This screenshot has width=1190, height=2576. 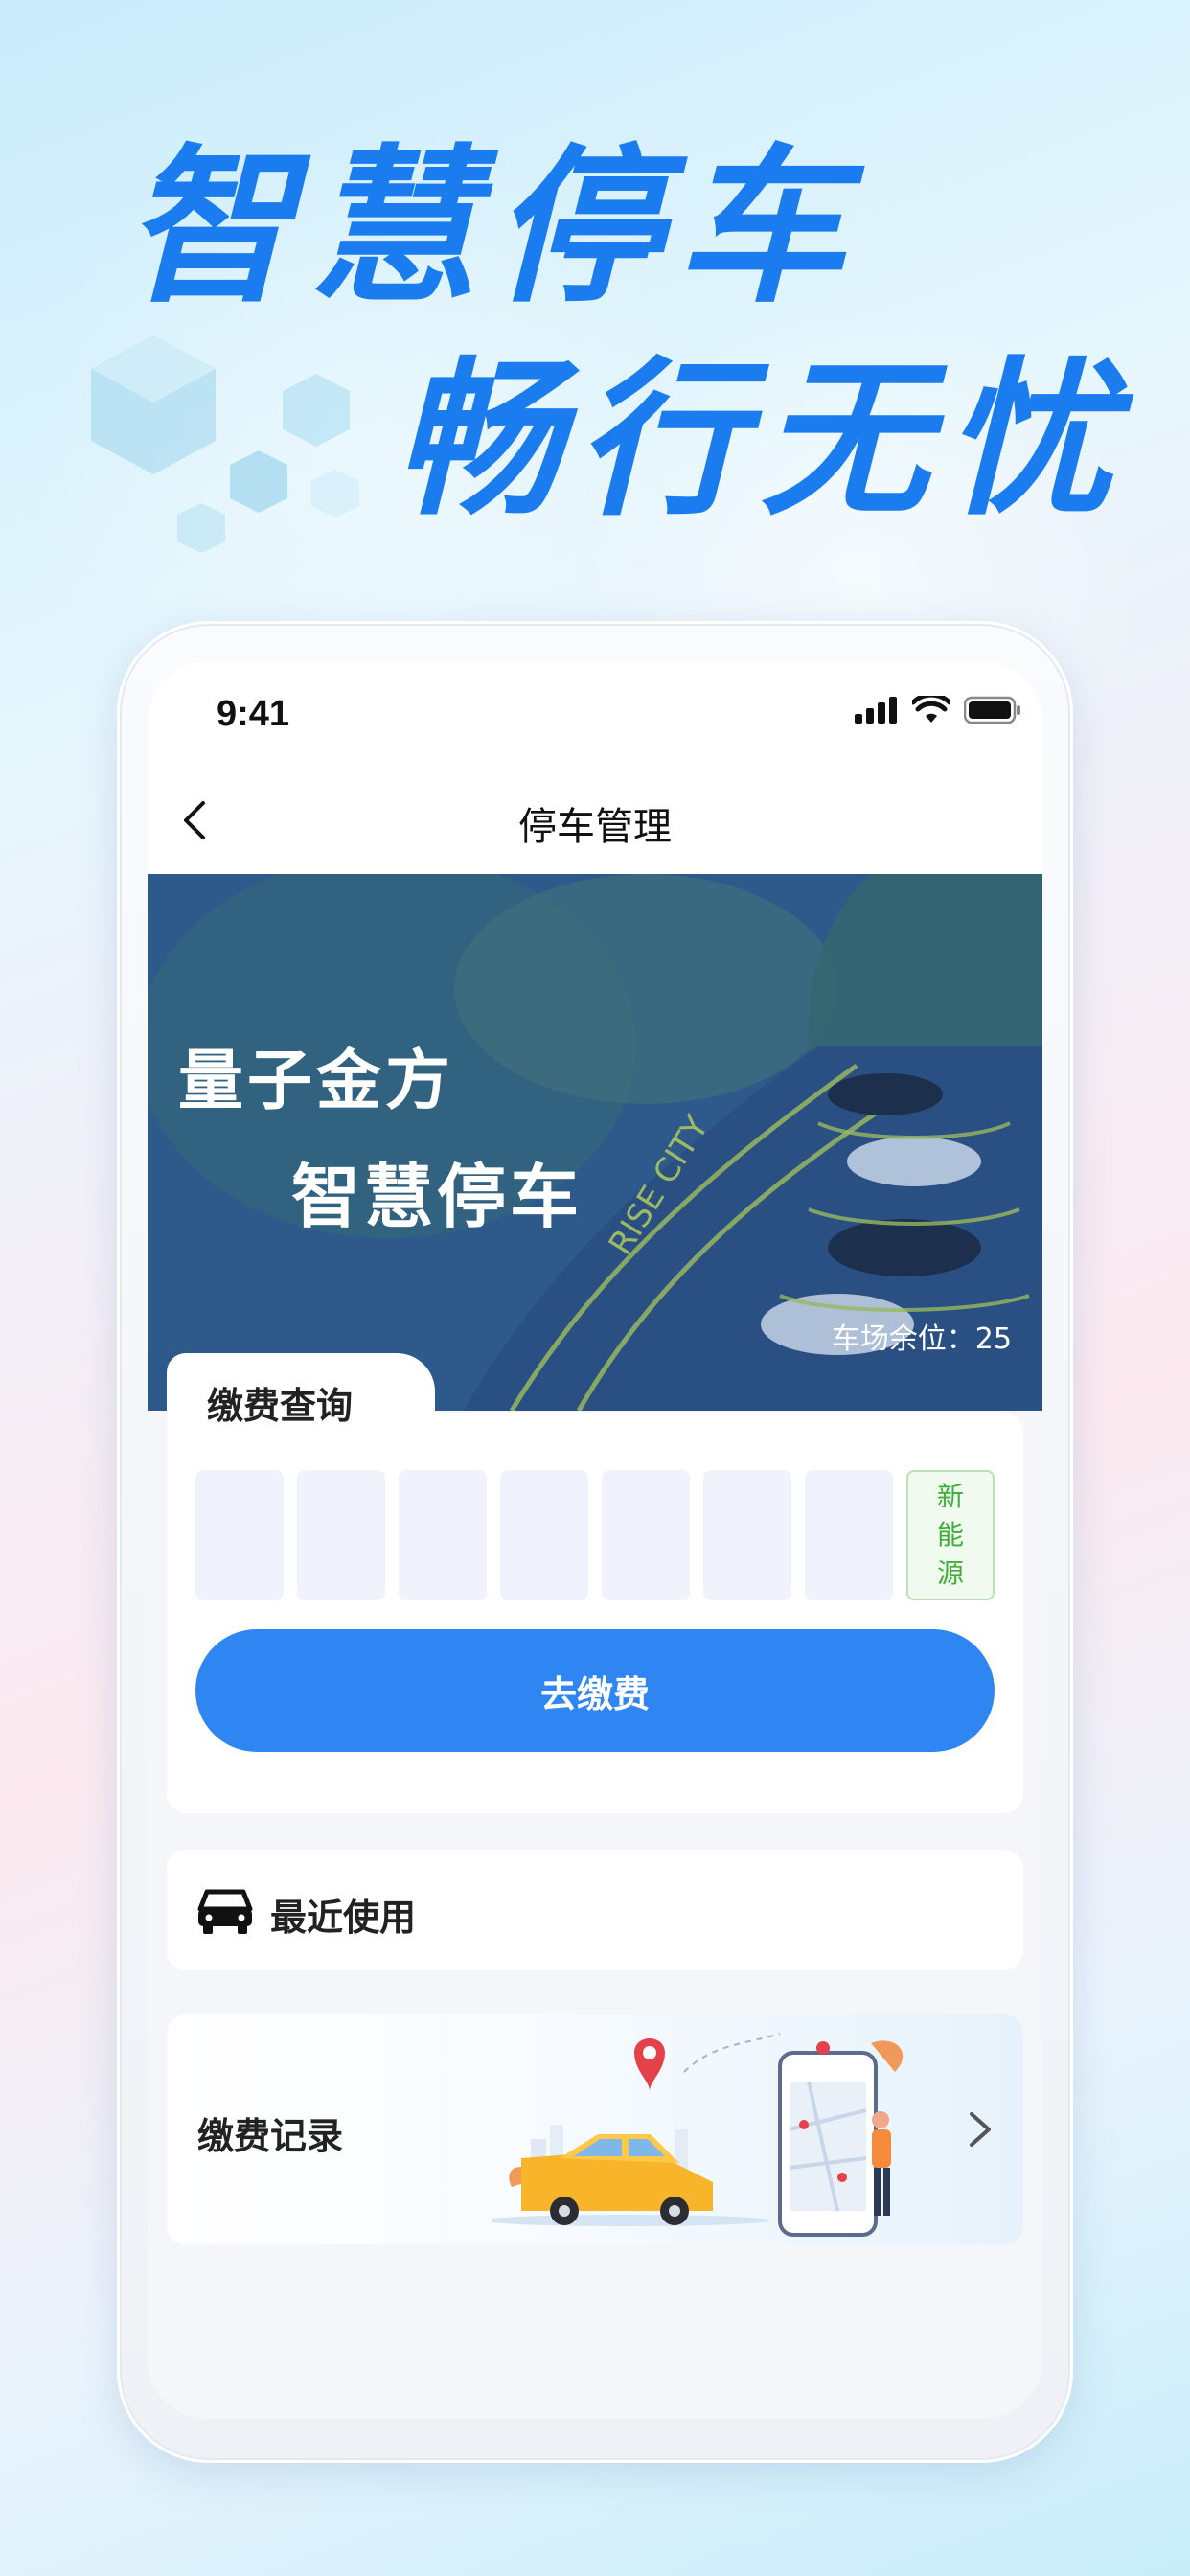 What do you see at coordinates (437, 1197) in the screenshot?
I see `banner-title-line2: 智慧停车` at bounding box center [437, 1197].